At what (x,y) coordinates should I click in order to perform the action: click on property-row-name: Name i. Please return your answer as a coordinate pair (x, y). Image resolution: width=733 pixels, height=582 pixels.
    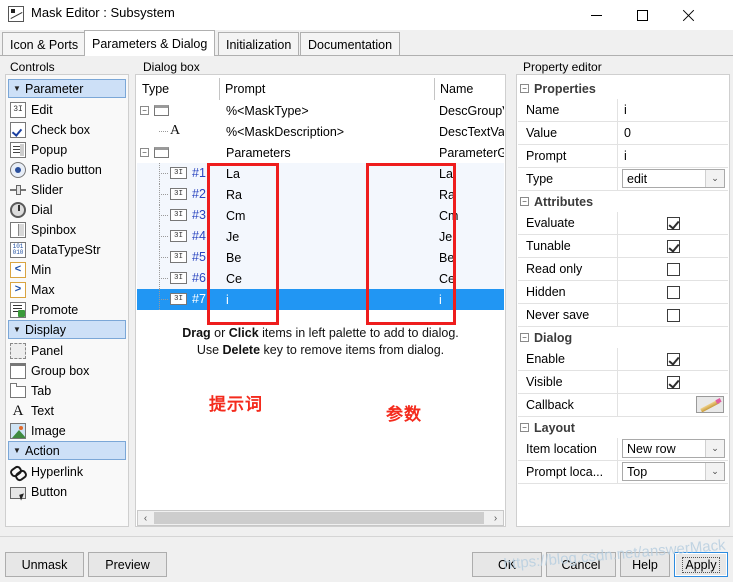
    Looking at the image, I should click on (623, 110).